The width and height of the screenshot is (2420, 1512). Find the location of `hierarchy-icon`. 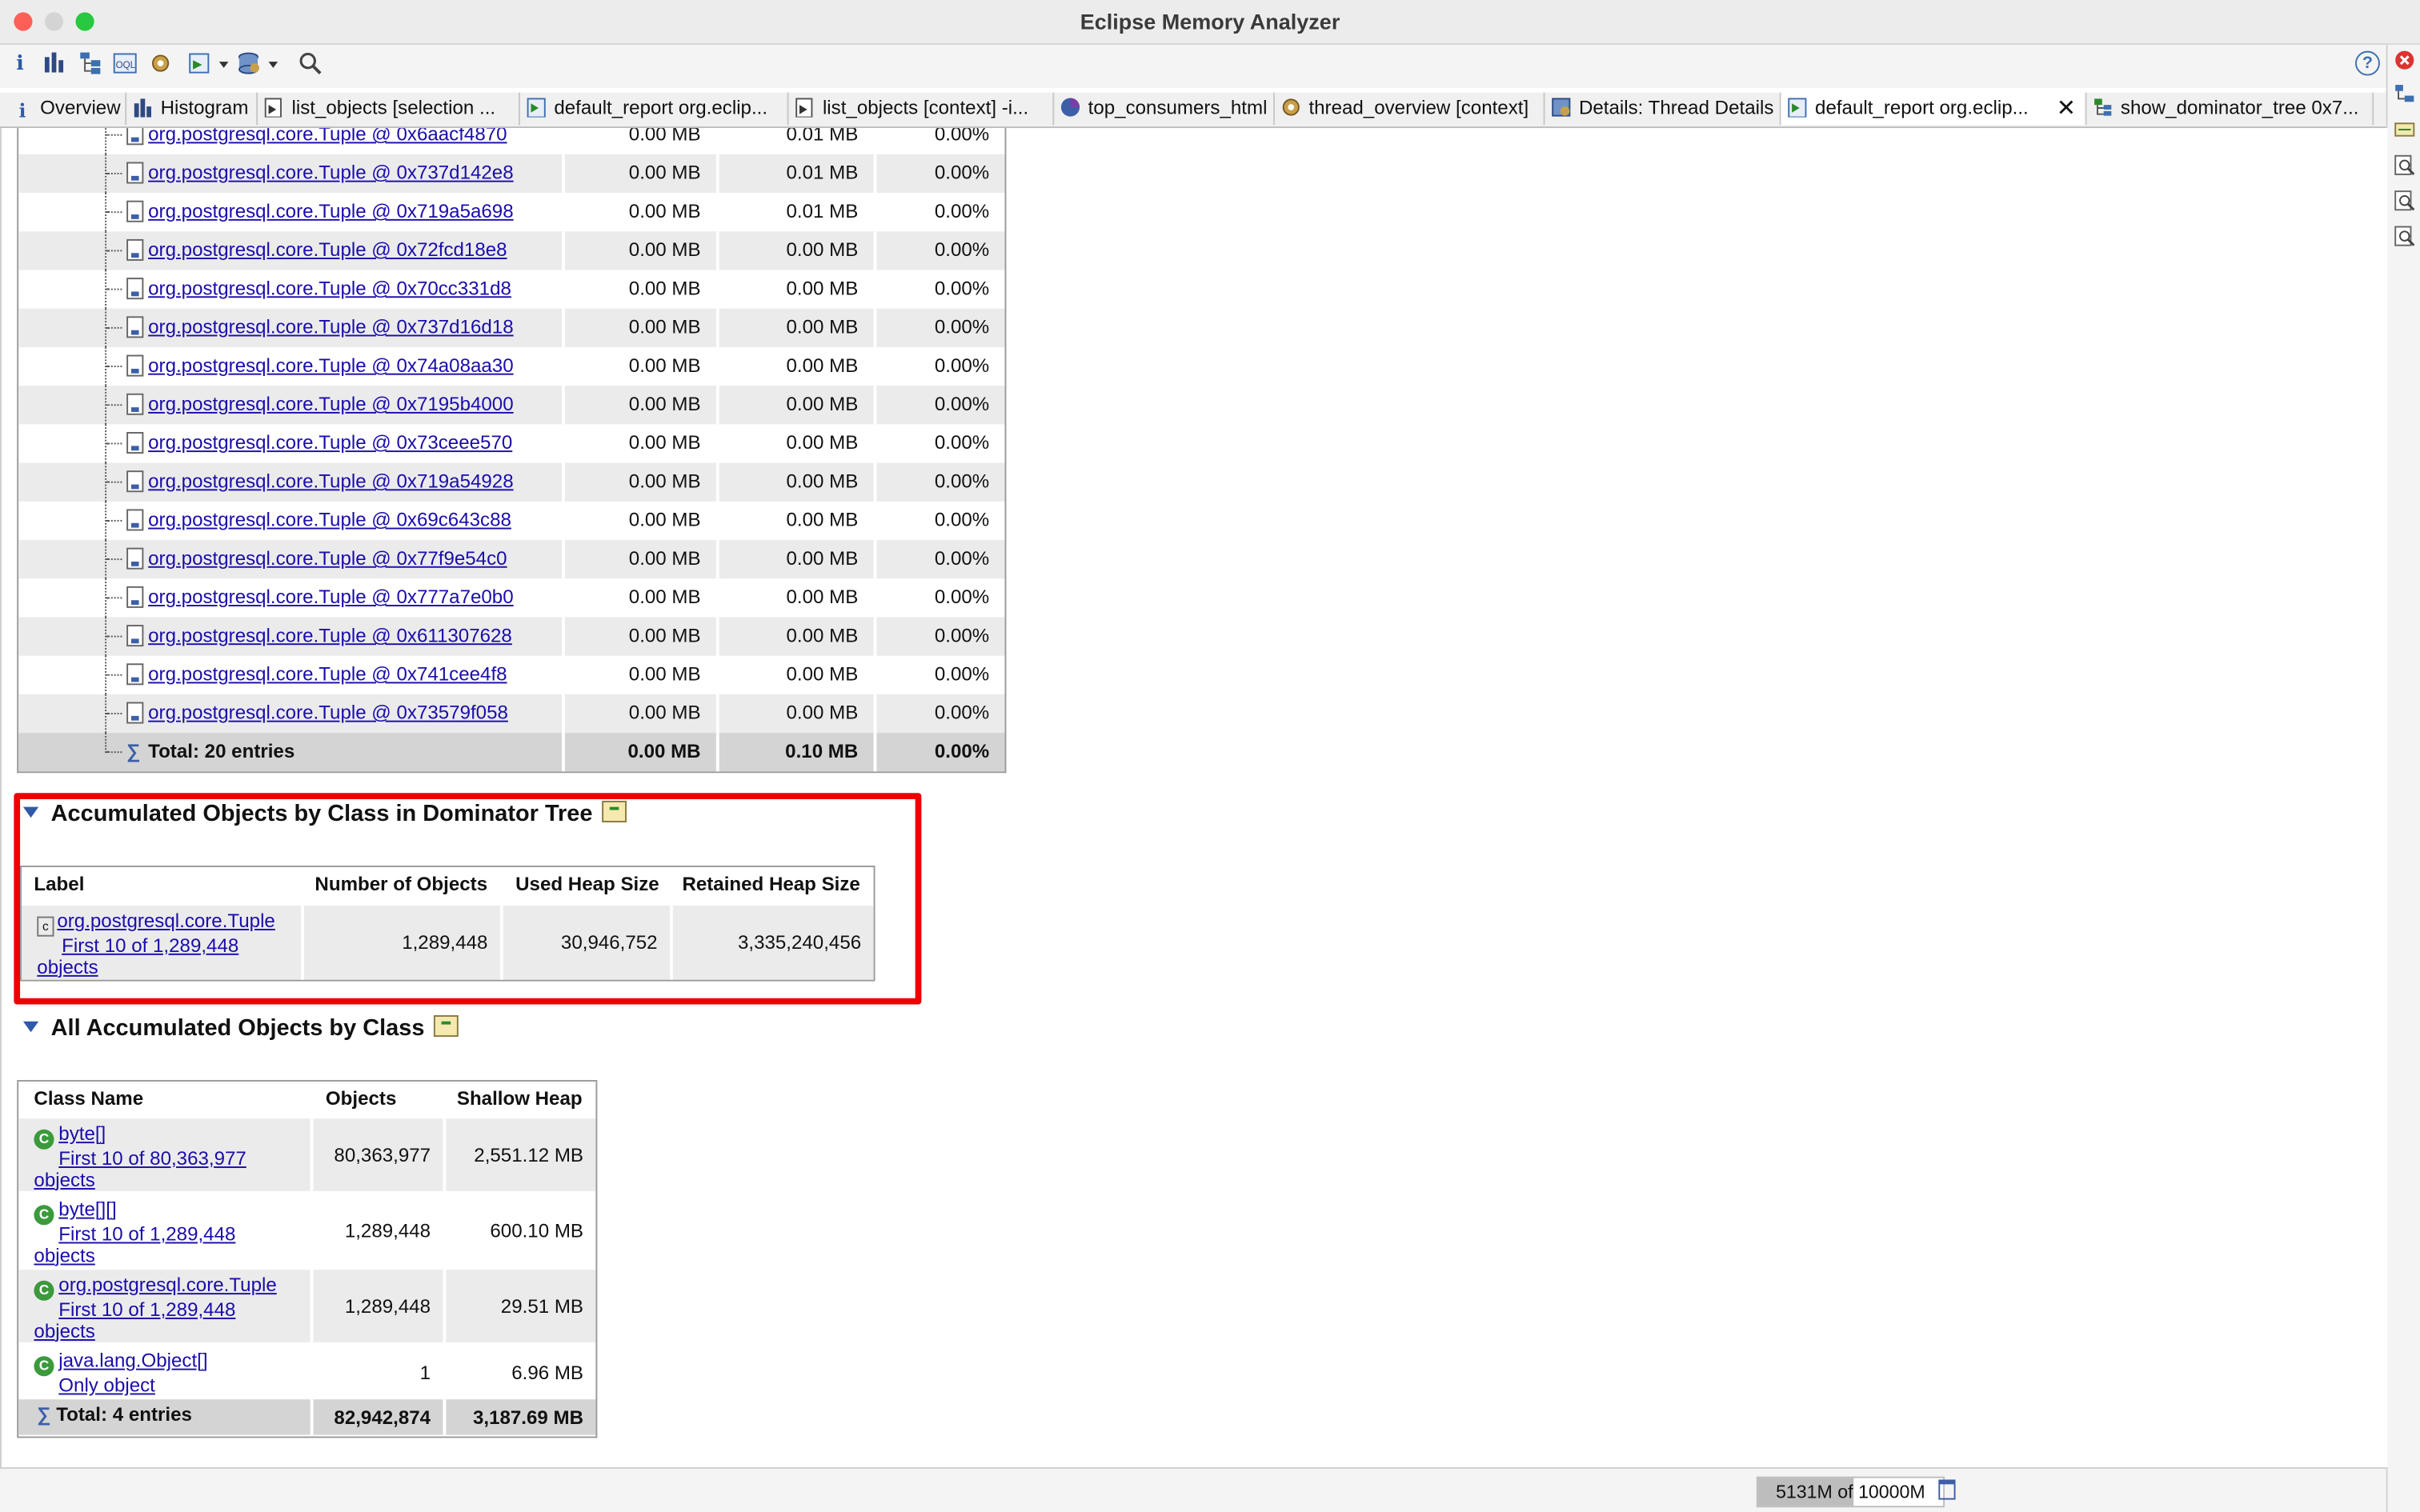

hierarchy-icon is located at coordinates (2404, 94).